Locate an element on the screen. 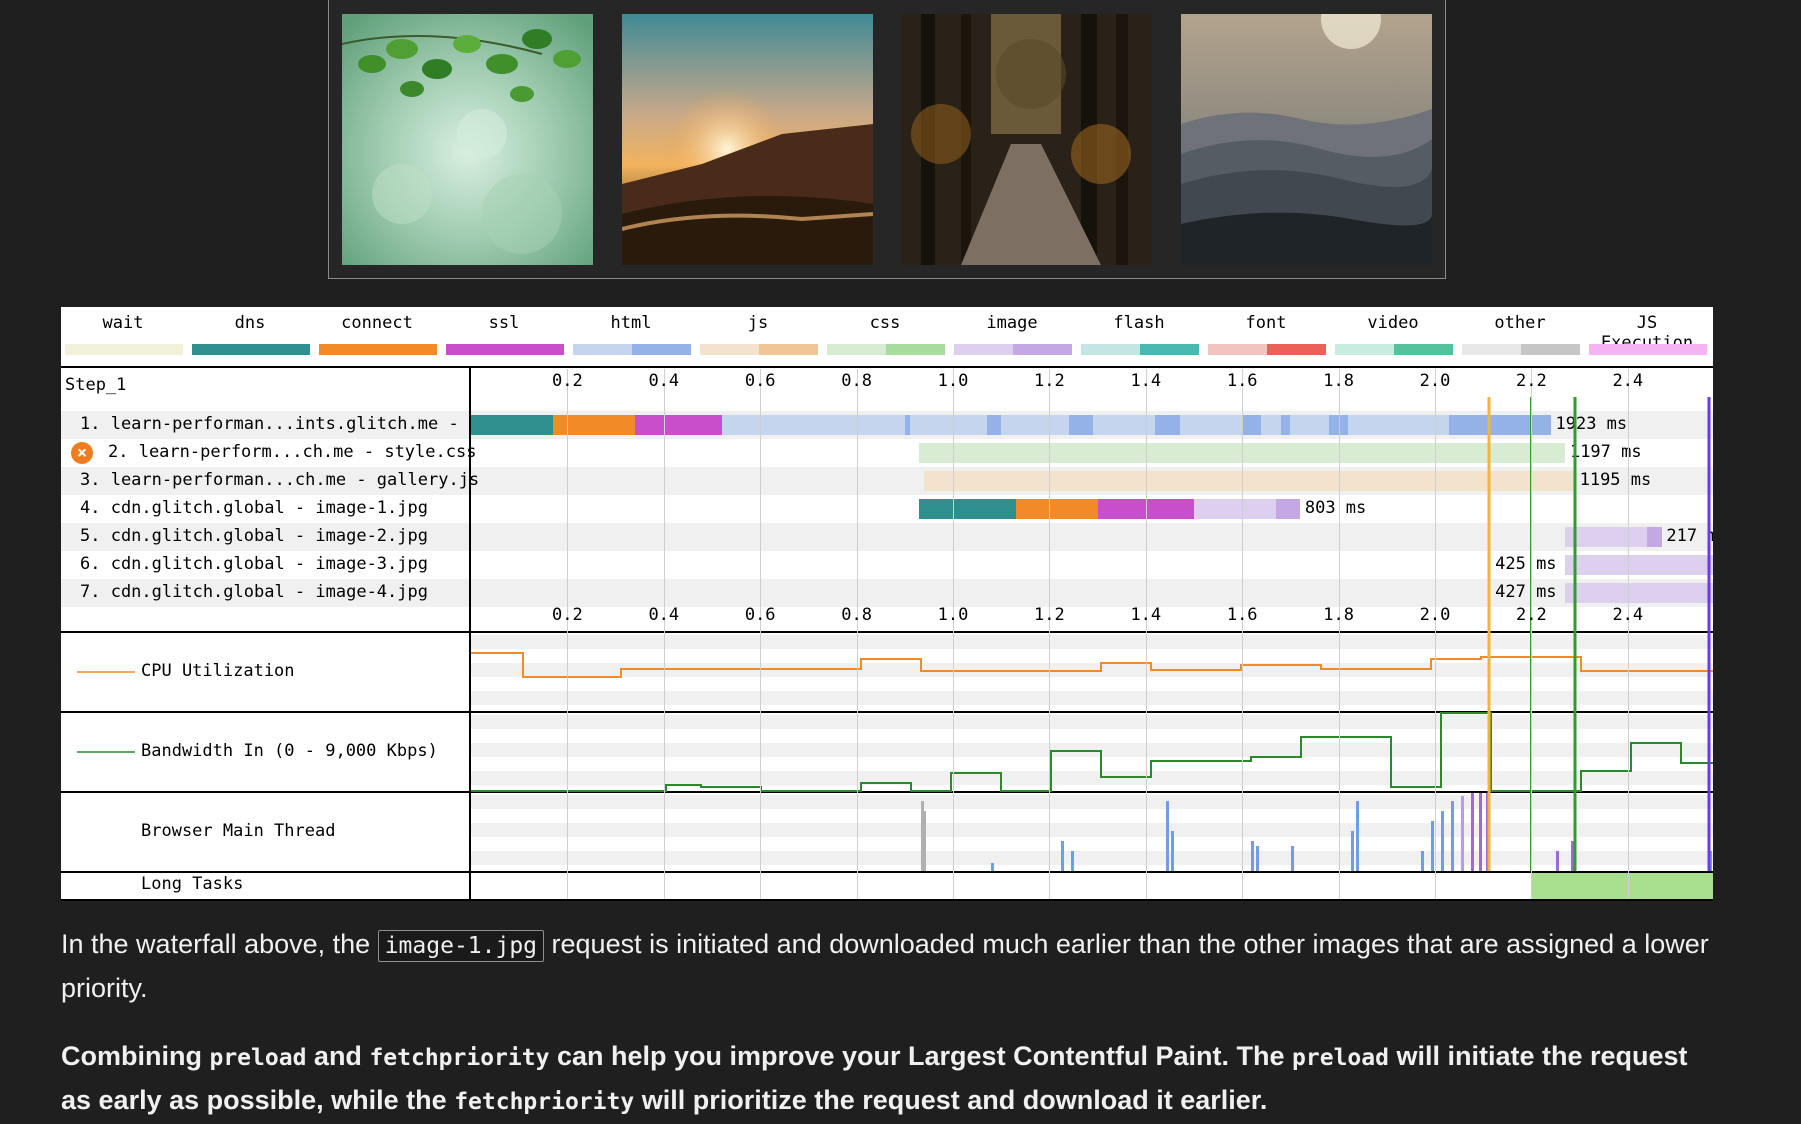 The image size is (1801, 1124). inline-code: image-1.jpg is located at coordinates (461, 946).